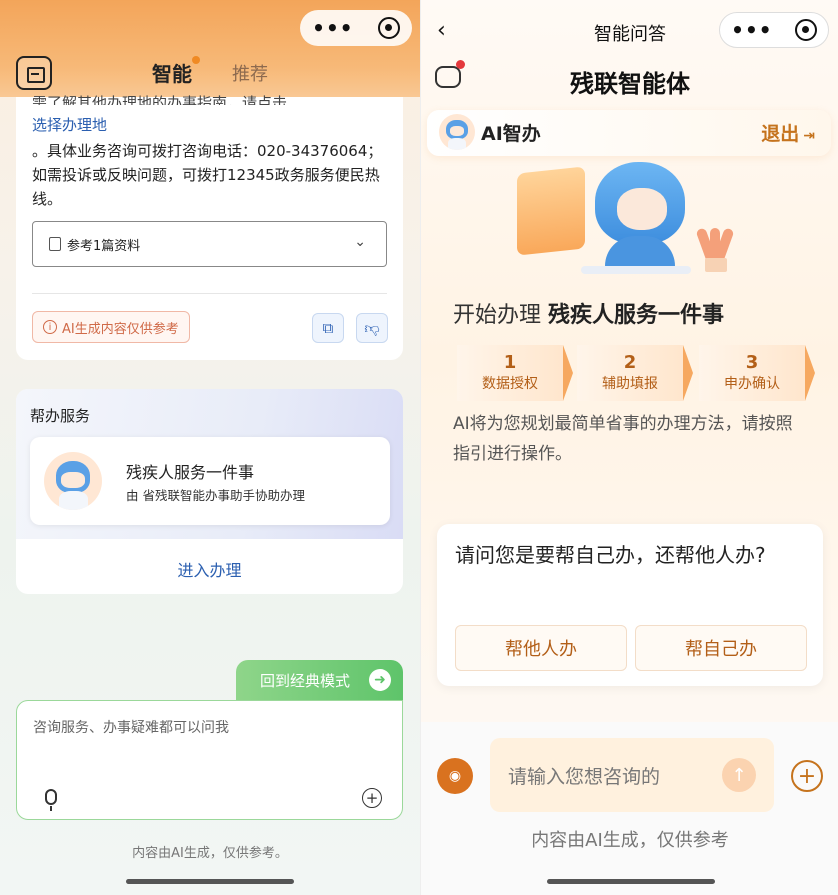  Describe the element at coordinates (636, 270) in the screenshot. I see `desk-illustration` at that location.